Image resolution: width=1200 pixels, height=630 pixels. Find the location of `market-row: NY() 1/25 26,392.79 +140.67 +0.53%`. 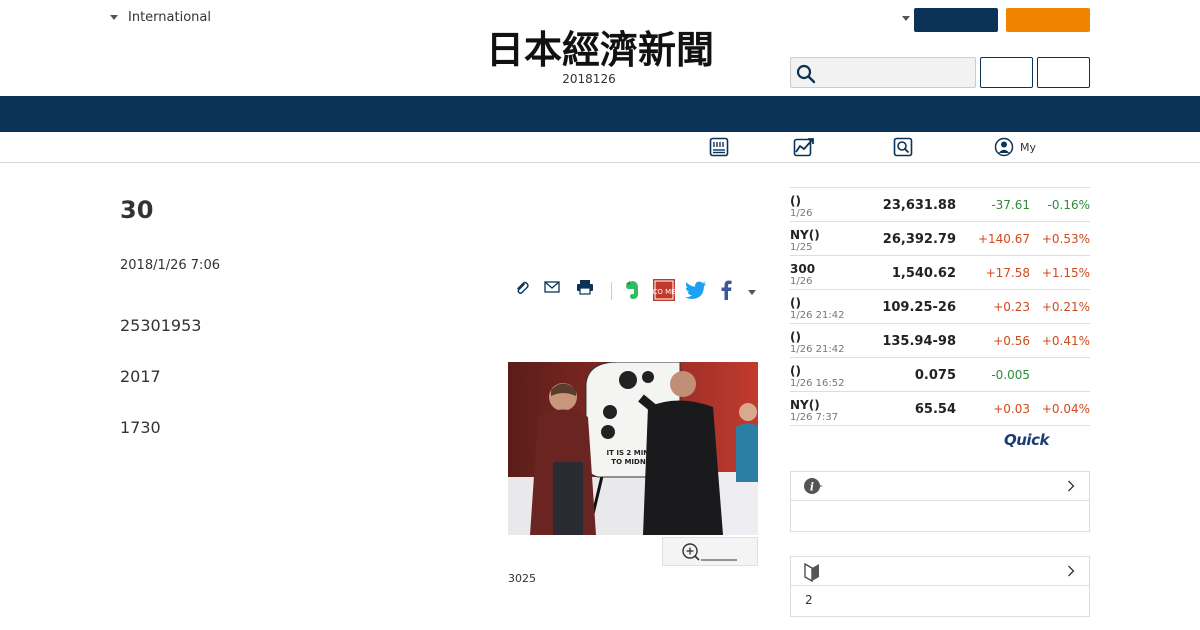

market-row: NY() 1/25 26,392.79 +140.67 +0.53% is located at coordinates (940, 239).